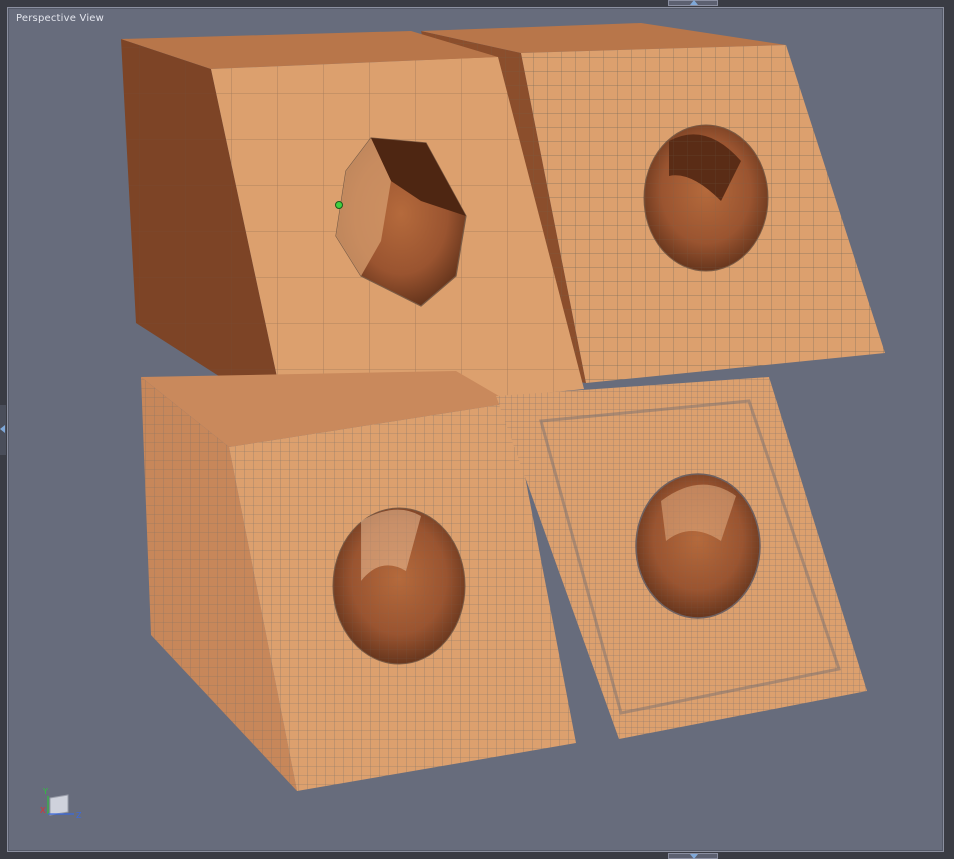 The width and height of the screenshot is (954, 859). I want to click on z-axis-label: Z, so click(79, 815).